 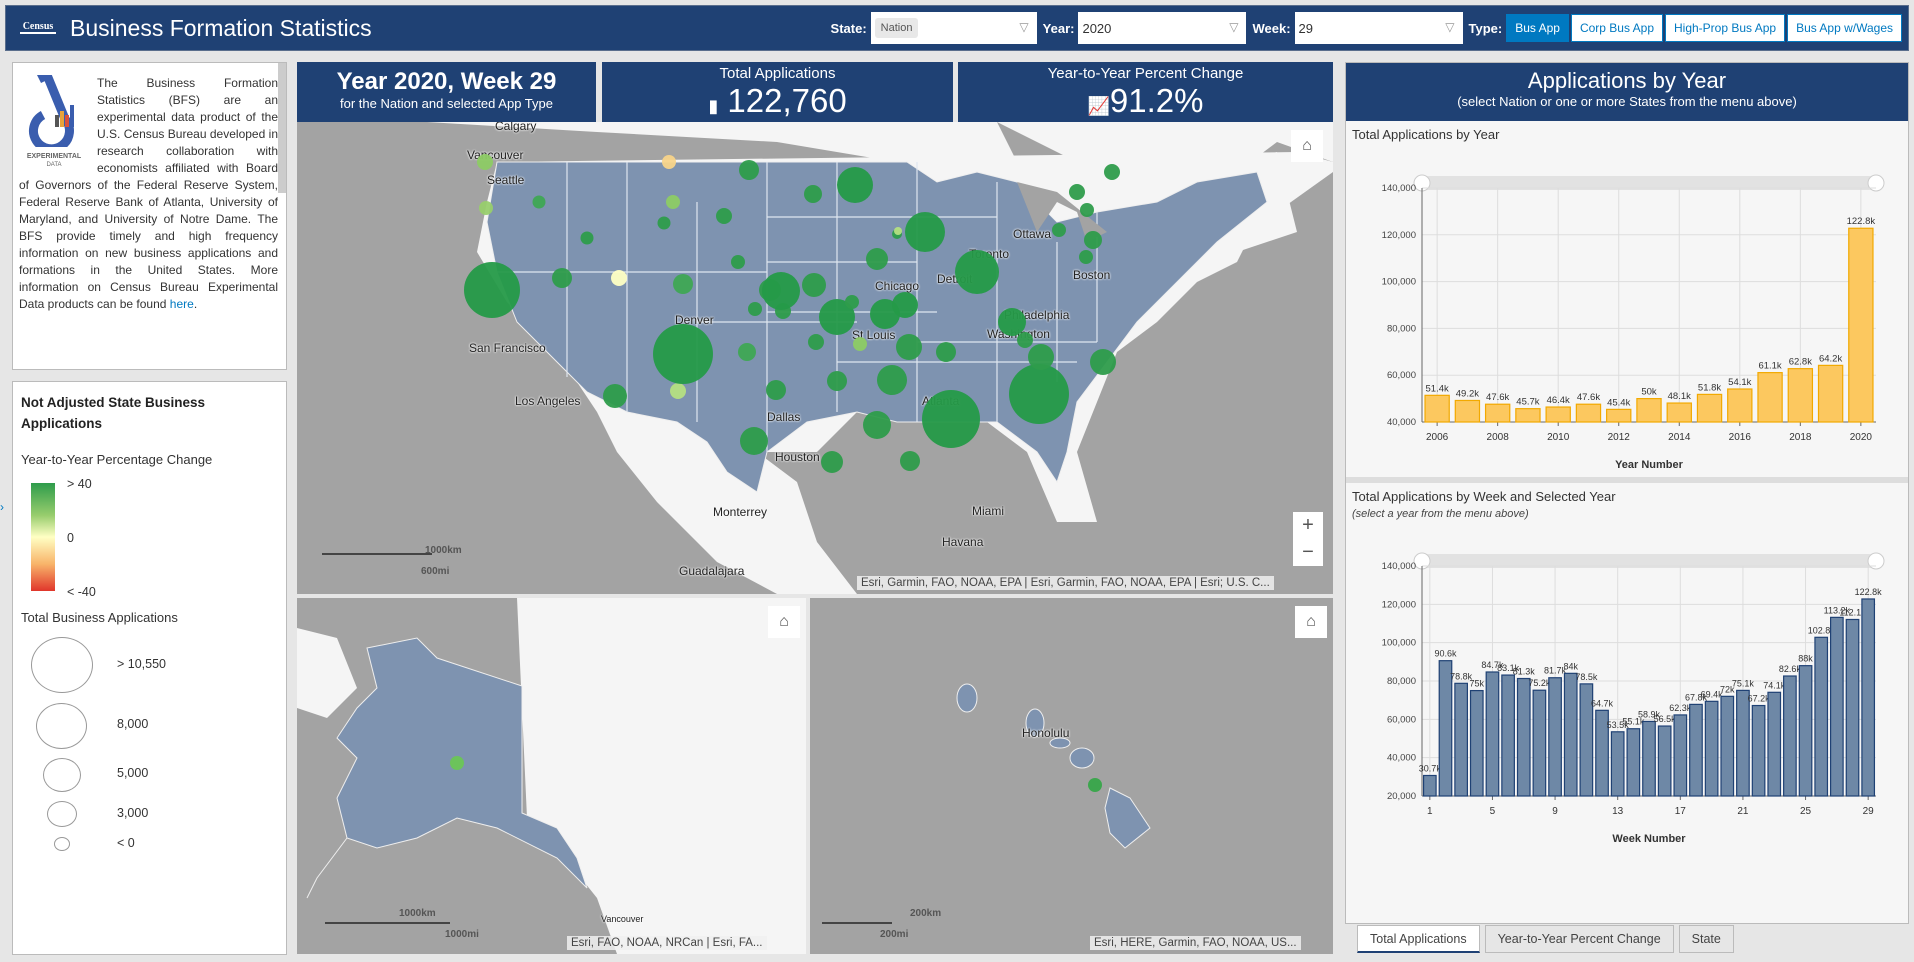 I want to click on type-high-prop-bus-app-button: High-Prop Bus App, so click(x=1725, y=28).